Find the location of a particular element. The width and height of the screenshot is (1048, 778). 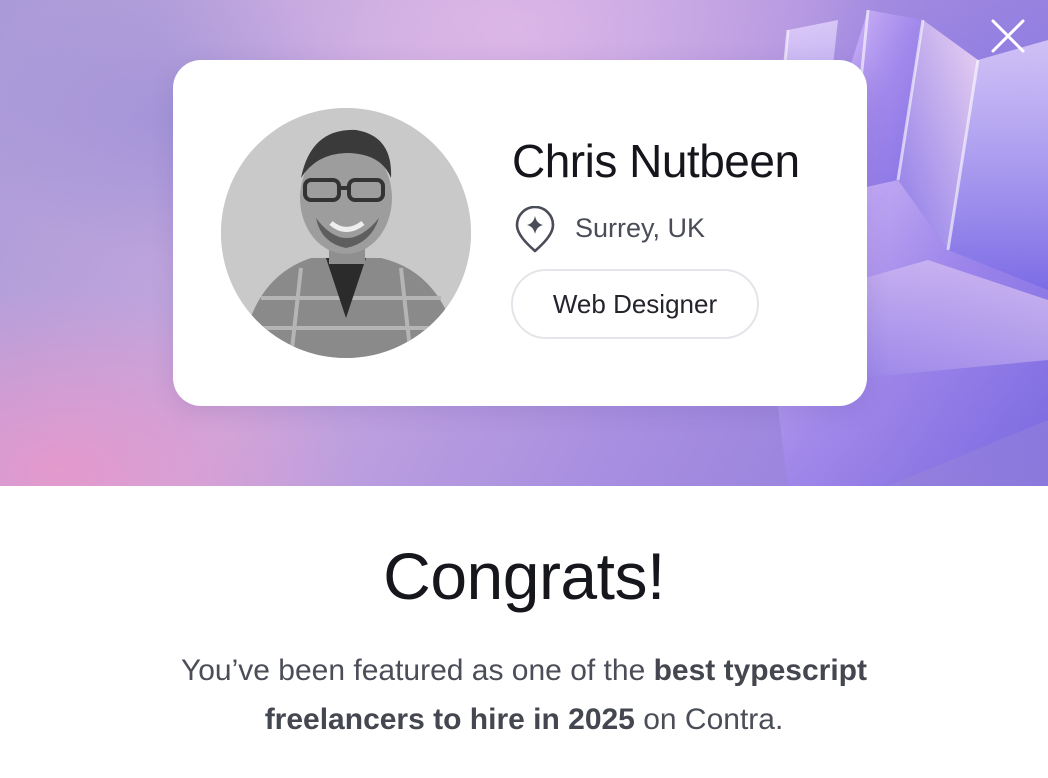

close-button is located at coordinates (1008, 36).